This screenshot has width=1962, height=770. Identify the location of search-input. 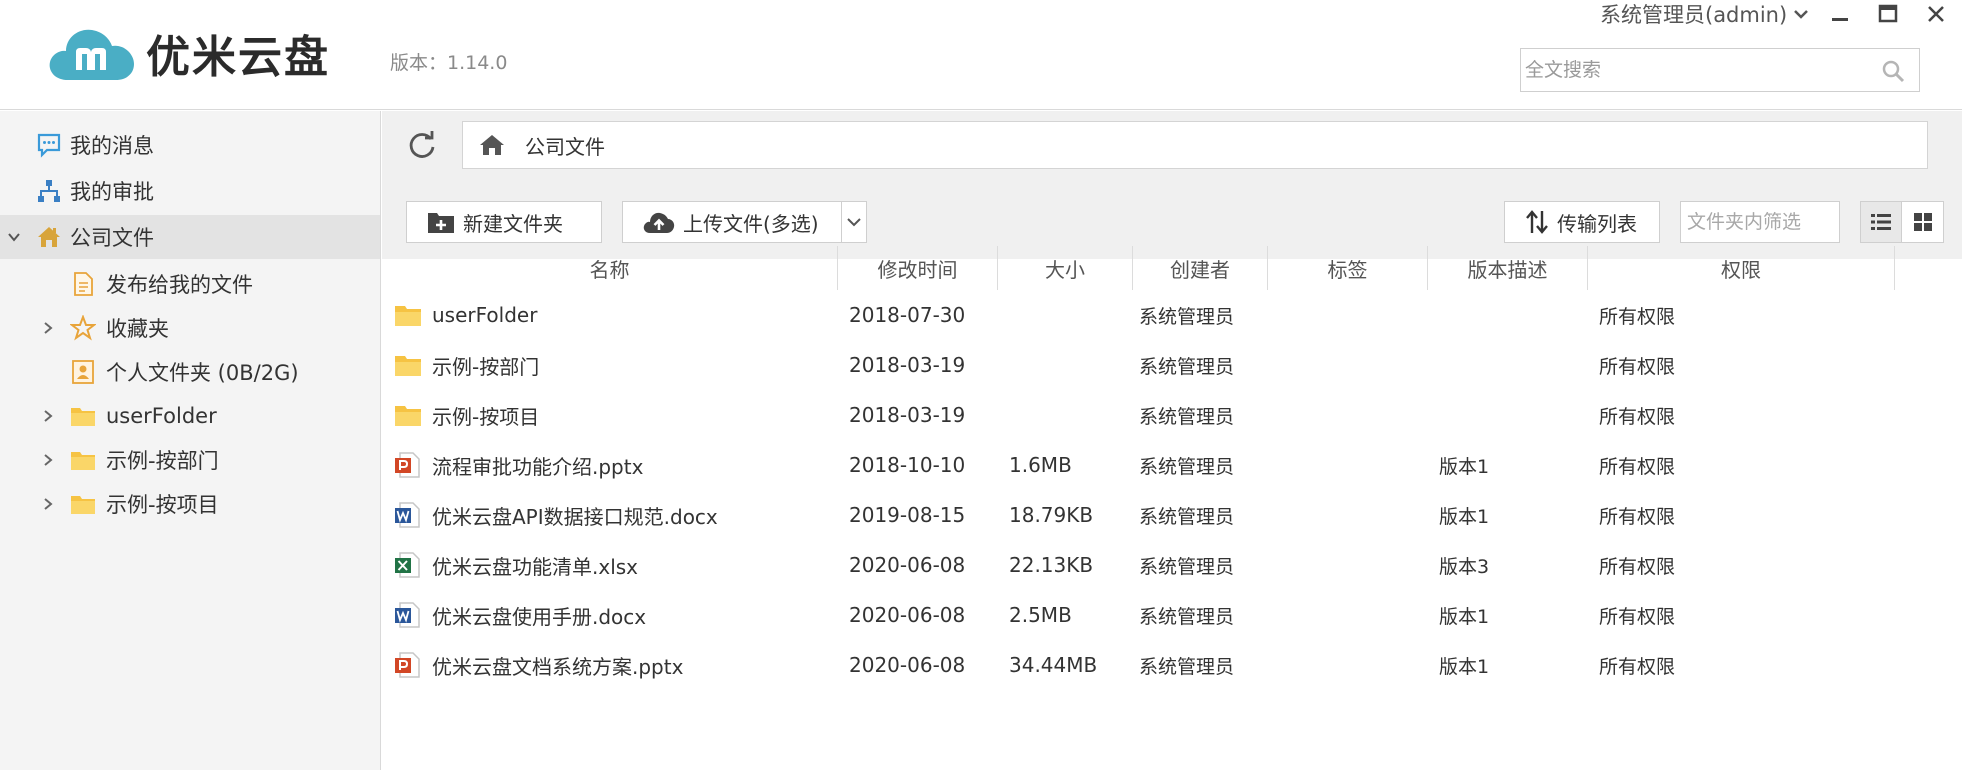
(1691, 70).